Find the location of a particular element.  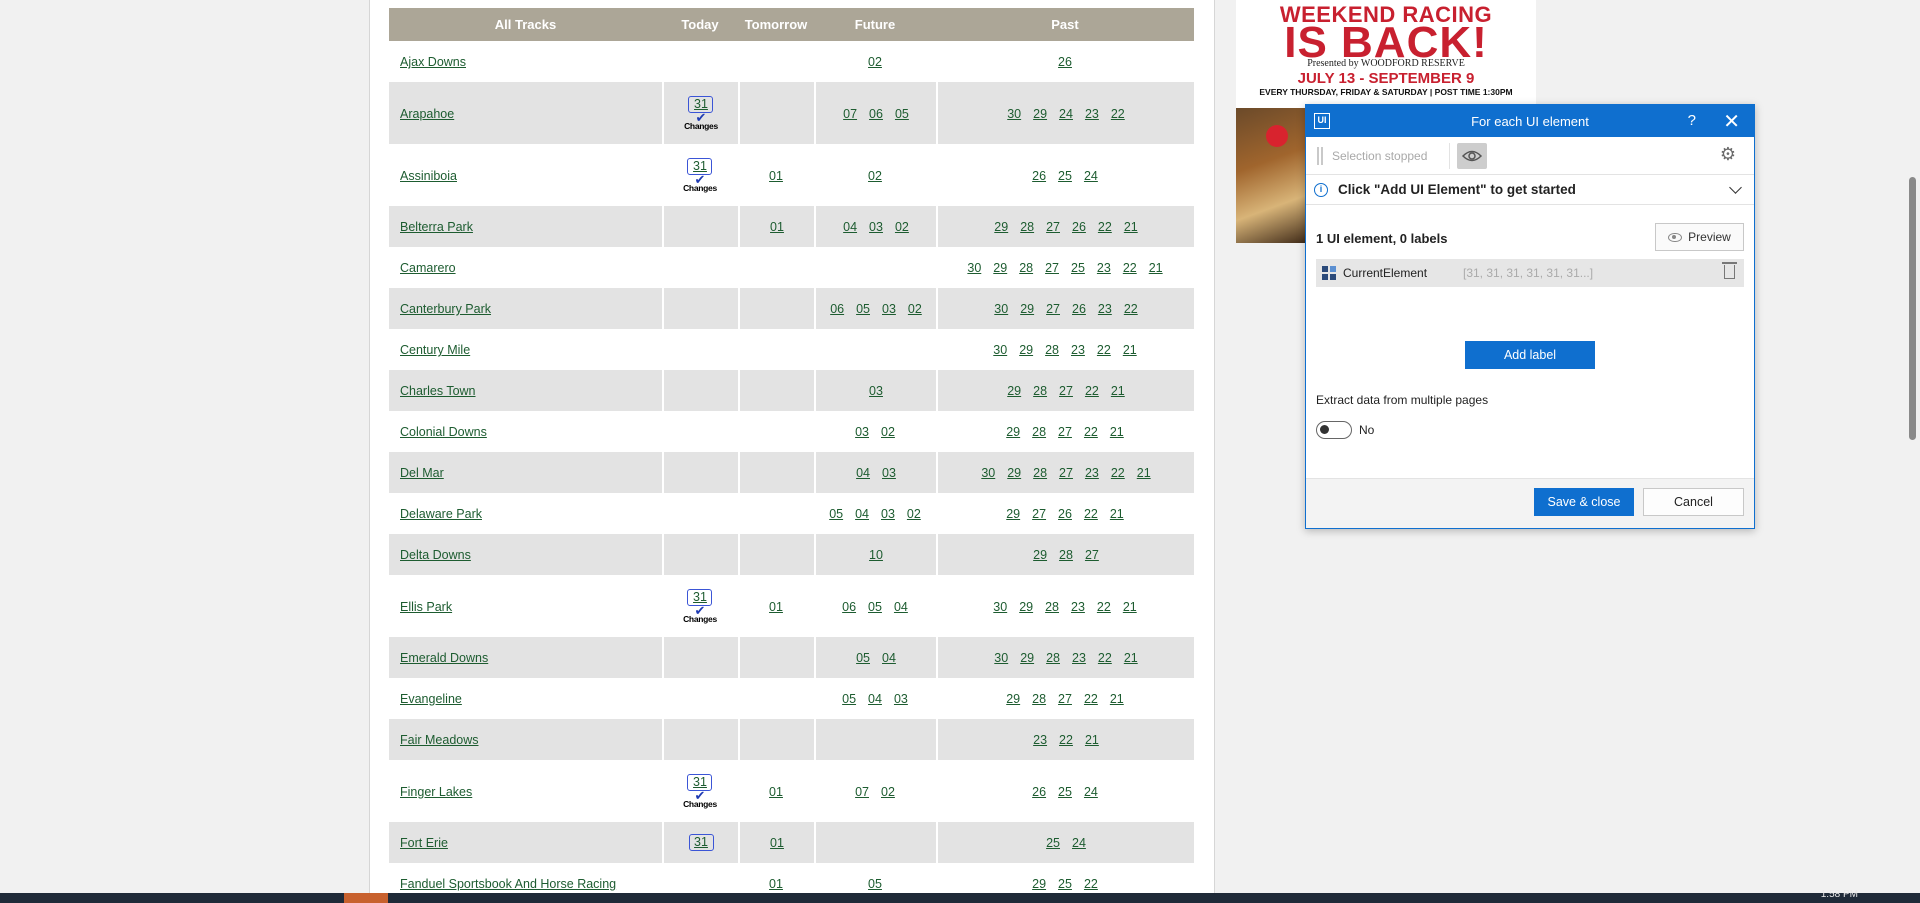

add-label-button: Add label is located at coordinates (1530, 355).